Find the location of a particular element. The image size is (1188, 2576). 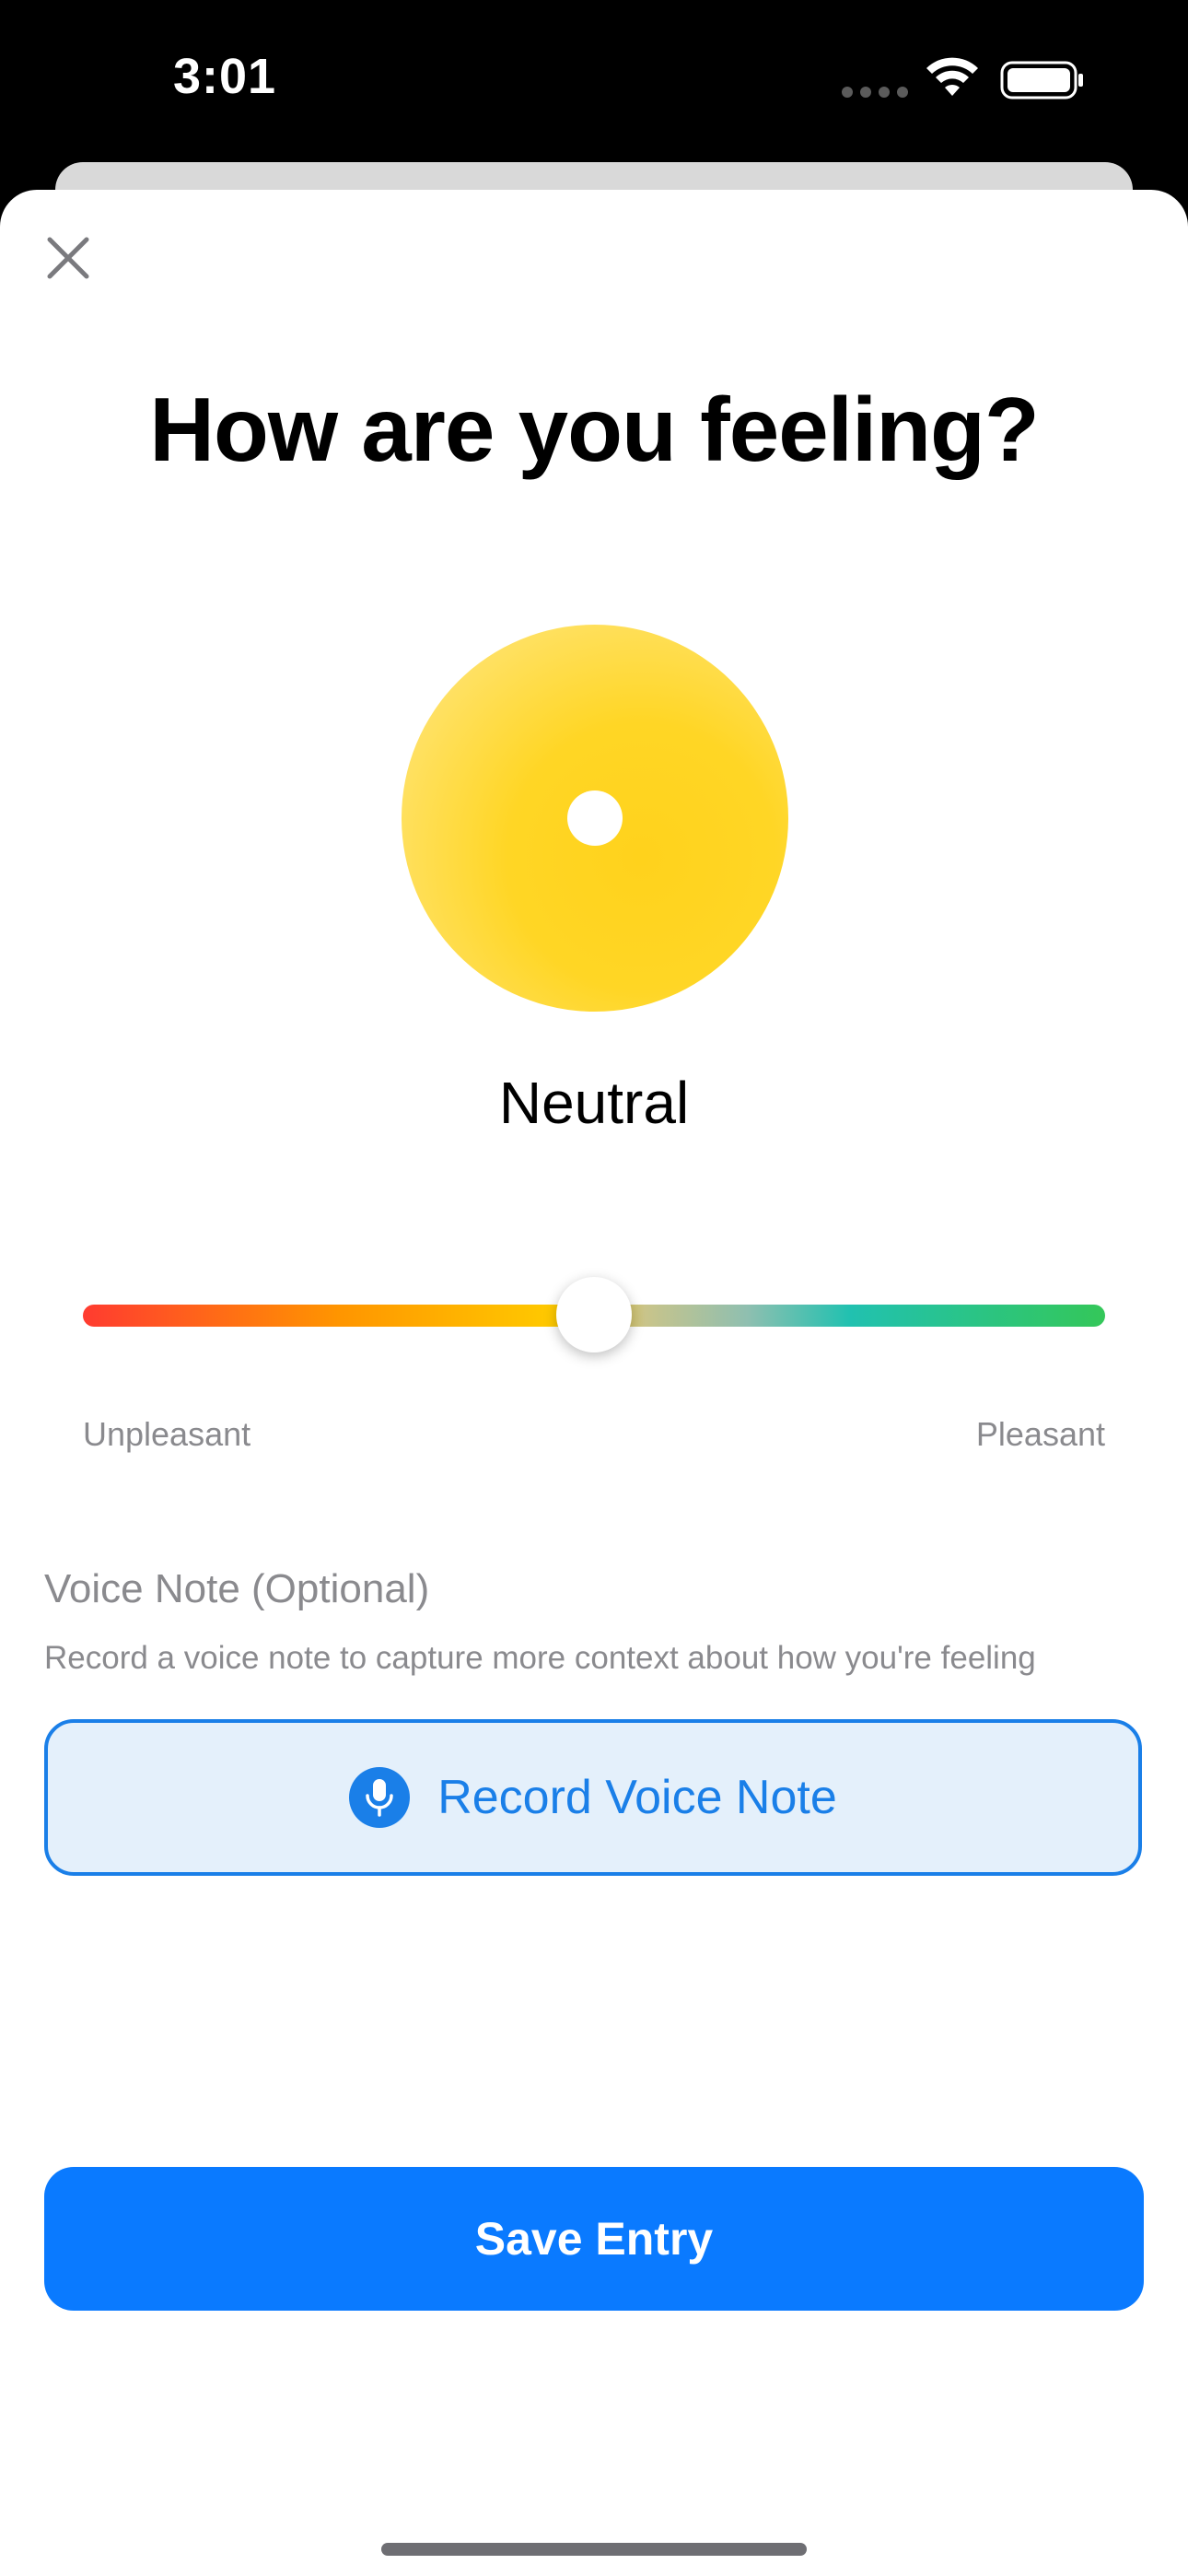

save-entry-label: Save Entry is located at coordinates (594, 2239).